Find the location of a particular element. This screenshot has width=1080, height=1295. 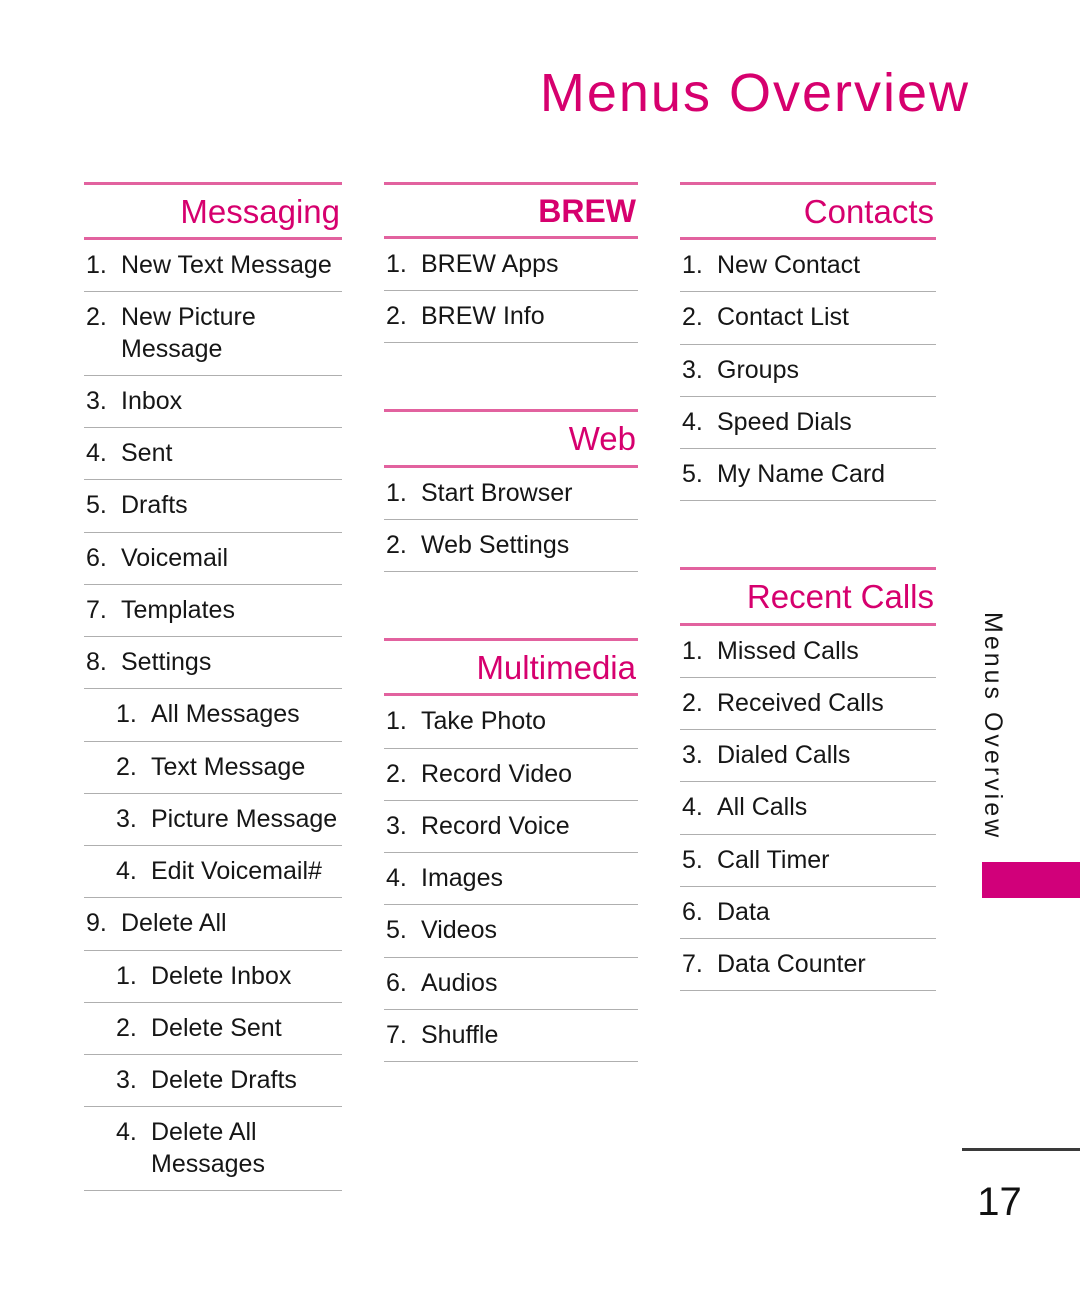

menu-item: 2. BREW Info is located at coordinates (511, 317).